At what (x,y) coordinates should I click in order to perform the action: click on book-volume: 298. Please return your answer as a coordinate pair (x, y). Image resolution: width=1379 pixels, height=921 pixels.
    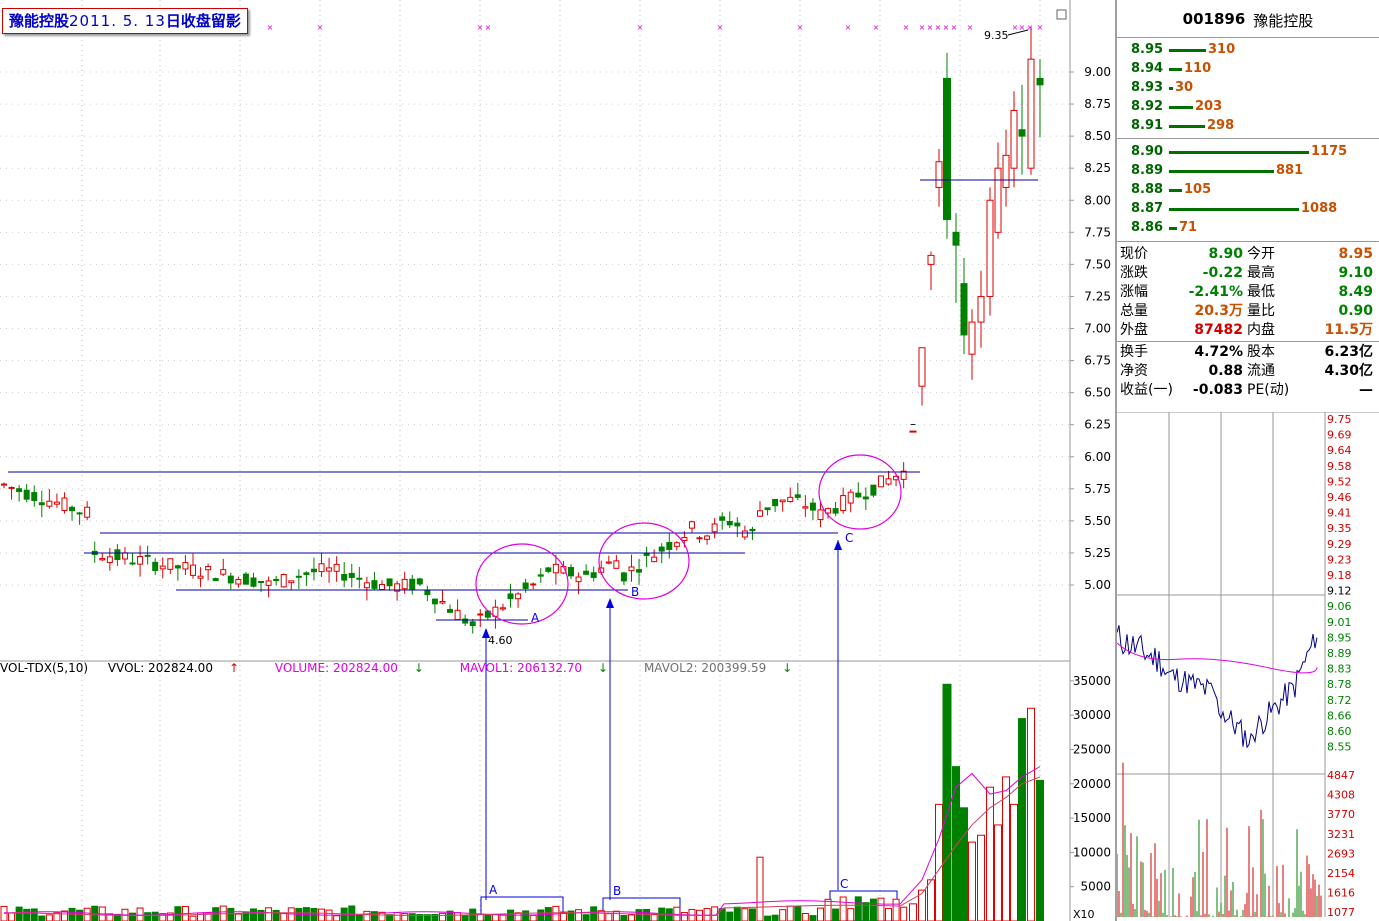
    Looking at the image, I should click on (1221, 125).